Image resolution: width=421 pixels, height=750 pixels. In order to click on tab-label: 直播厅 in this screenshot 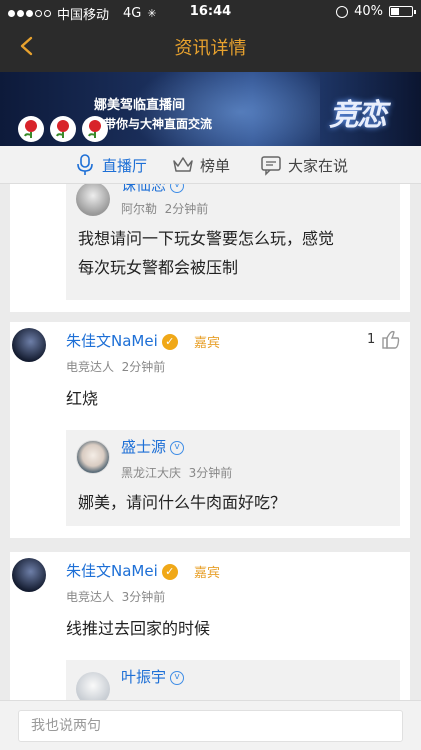, I will do `click(125, 165)`.